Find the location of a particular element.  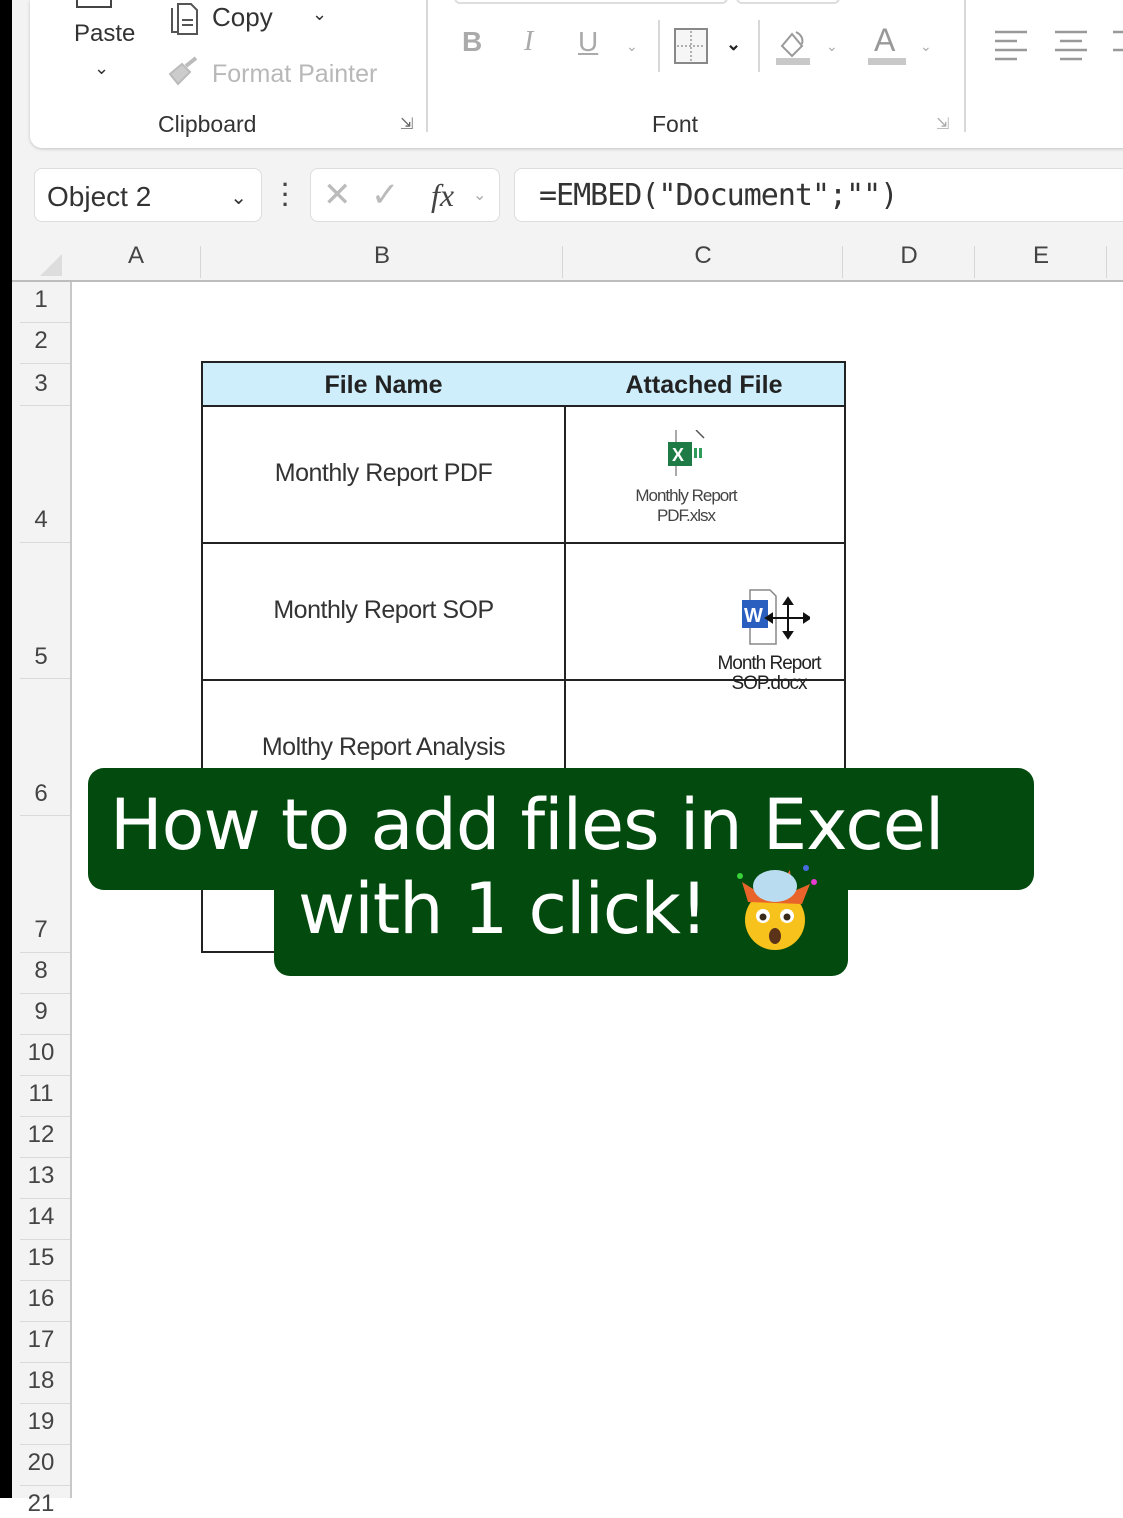

font-size-box is located at coordinates (788, 2).